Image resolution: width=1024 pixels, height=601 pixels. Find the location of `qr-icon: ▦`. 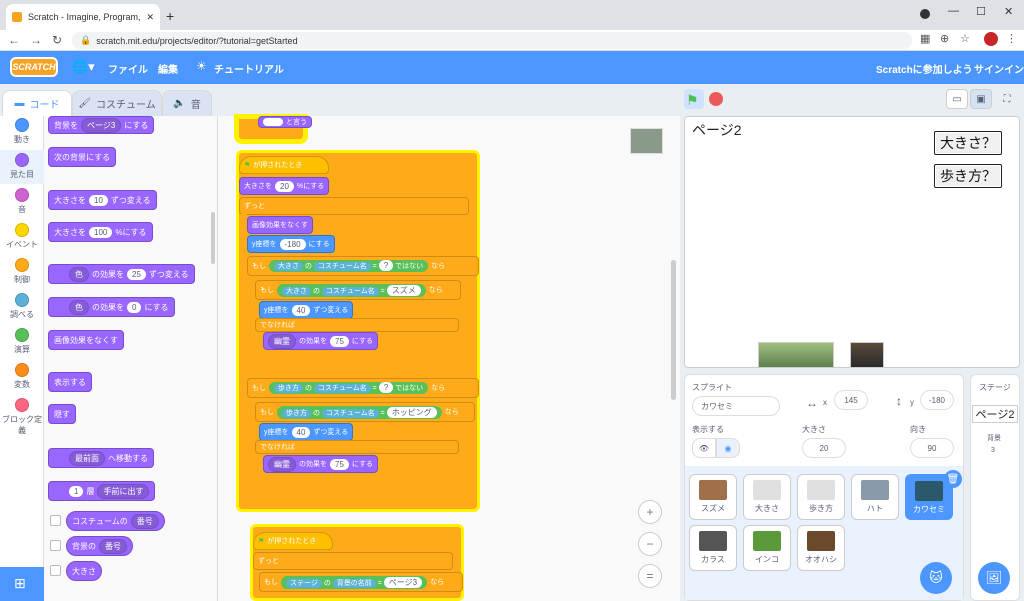

qr-icon: ▦ is located at coordinates (925, 38).